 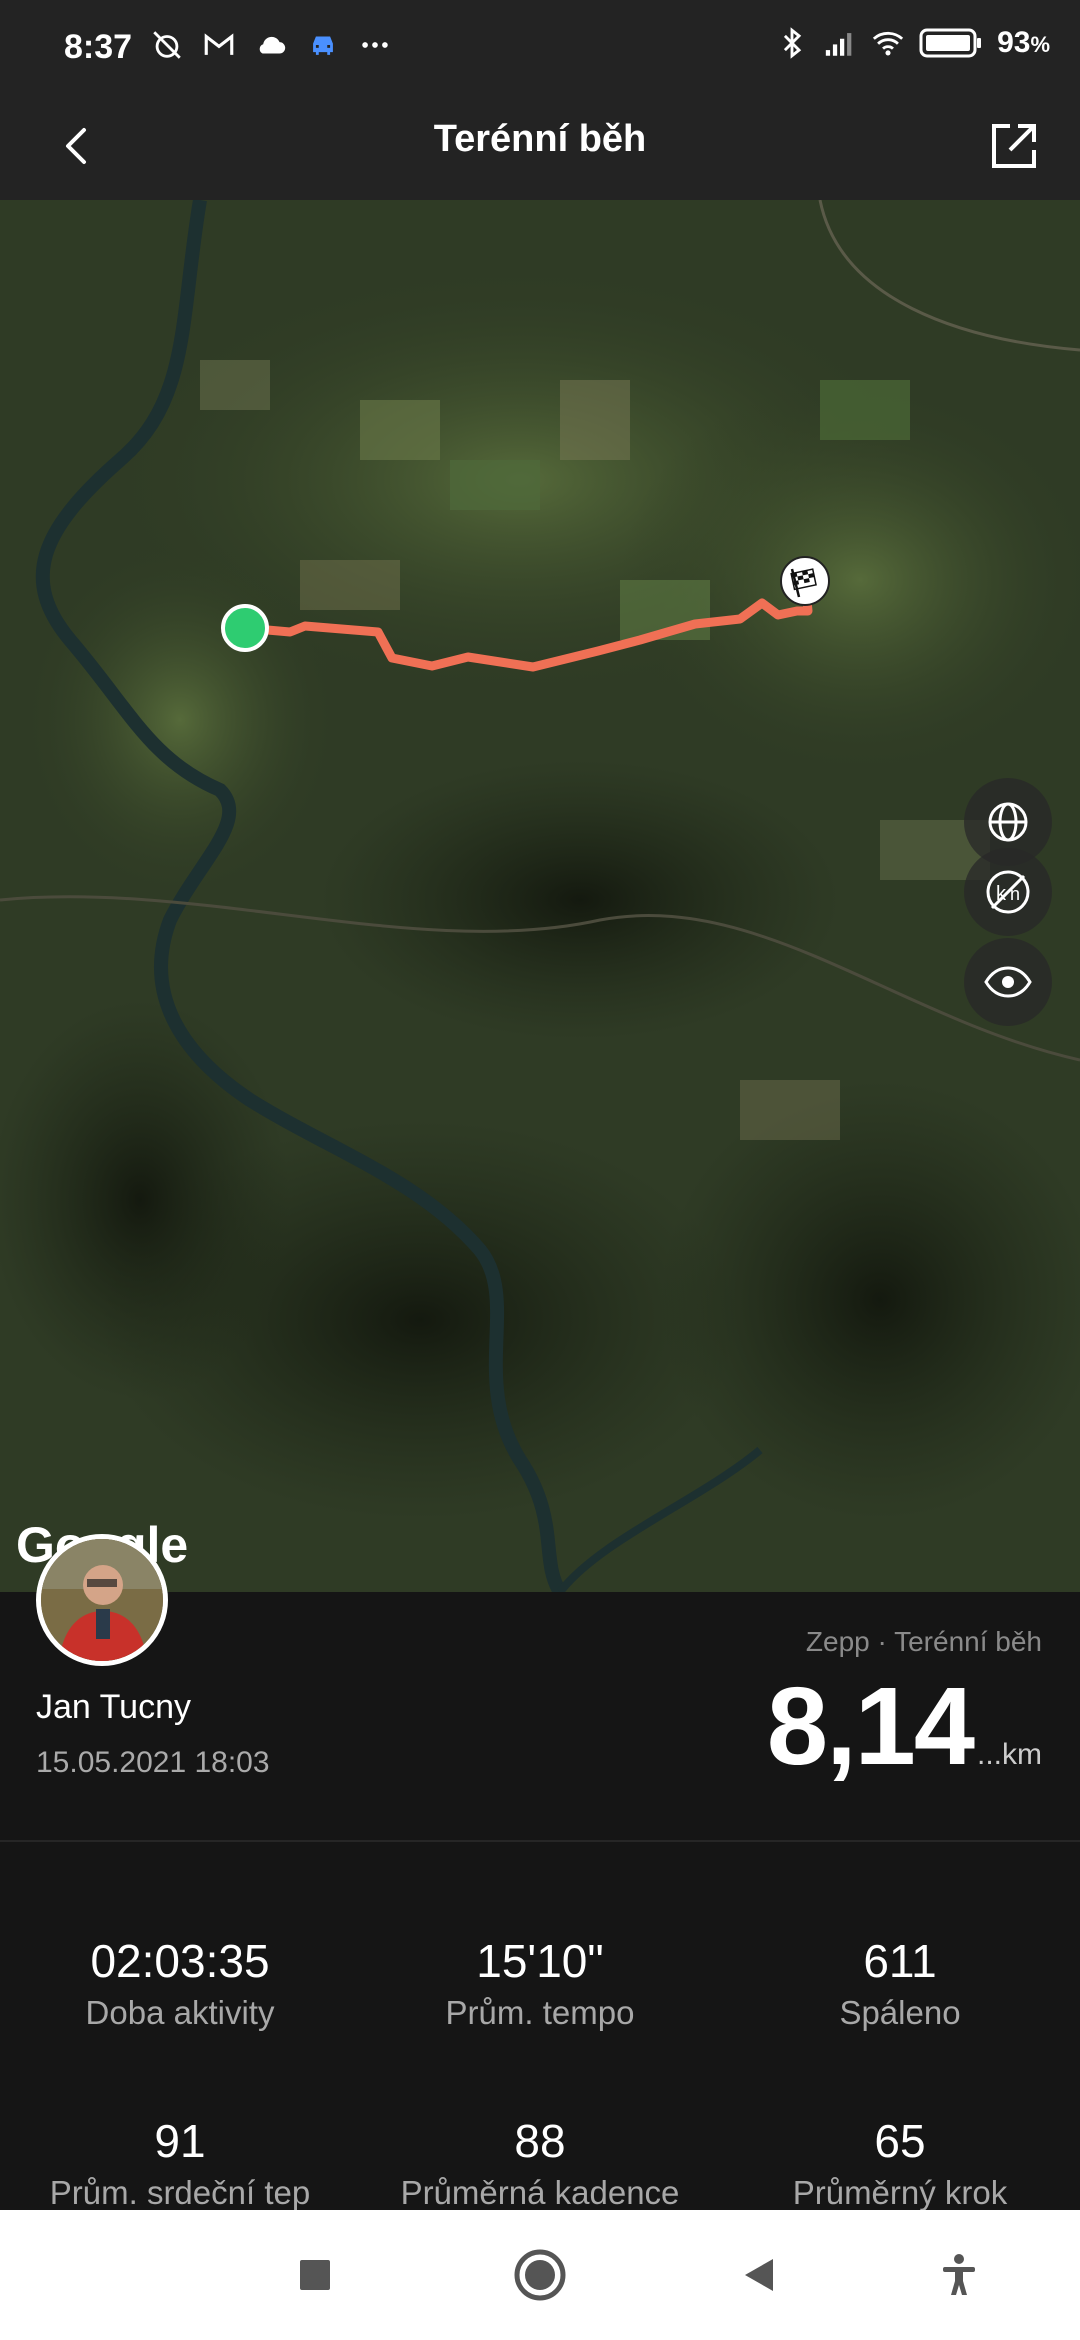 What do you see at coordinates (526, 628) in the screenshot?
I see `route-line` at bounding box center [526, 628].